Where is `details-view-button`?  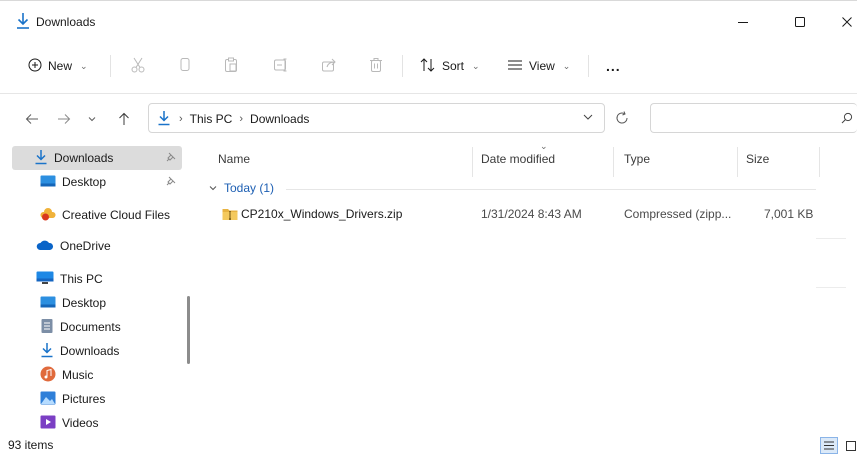 details-view-button is located at coordinates (829, 445).